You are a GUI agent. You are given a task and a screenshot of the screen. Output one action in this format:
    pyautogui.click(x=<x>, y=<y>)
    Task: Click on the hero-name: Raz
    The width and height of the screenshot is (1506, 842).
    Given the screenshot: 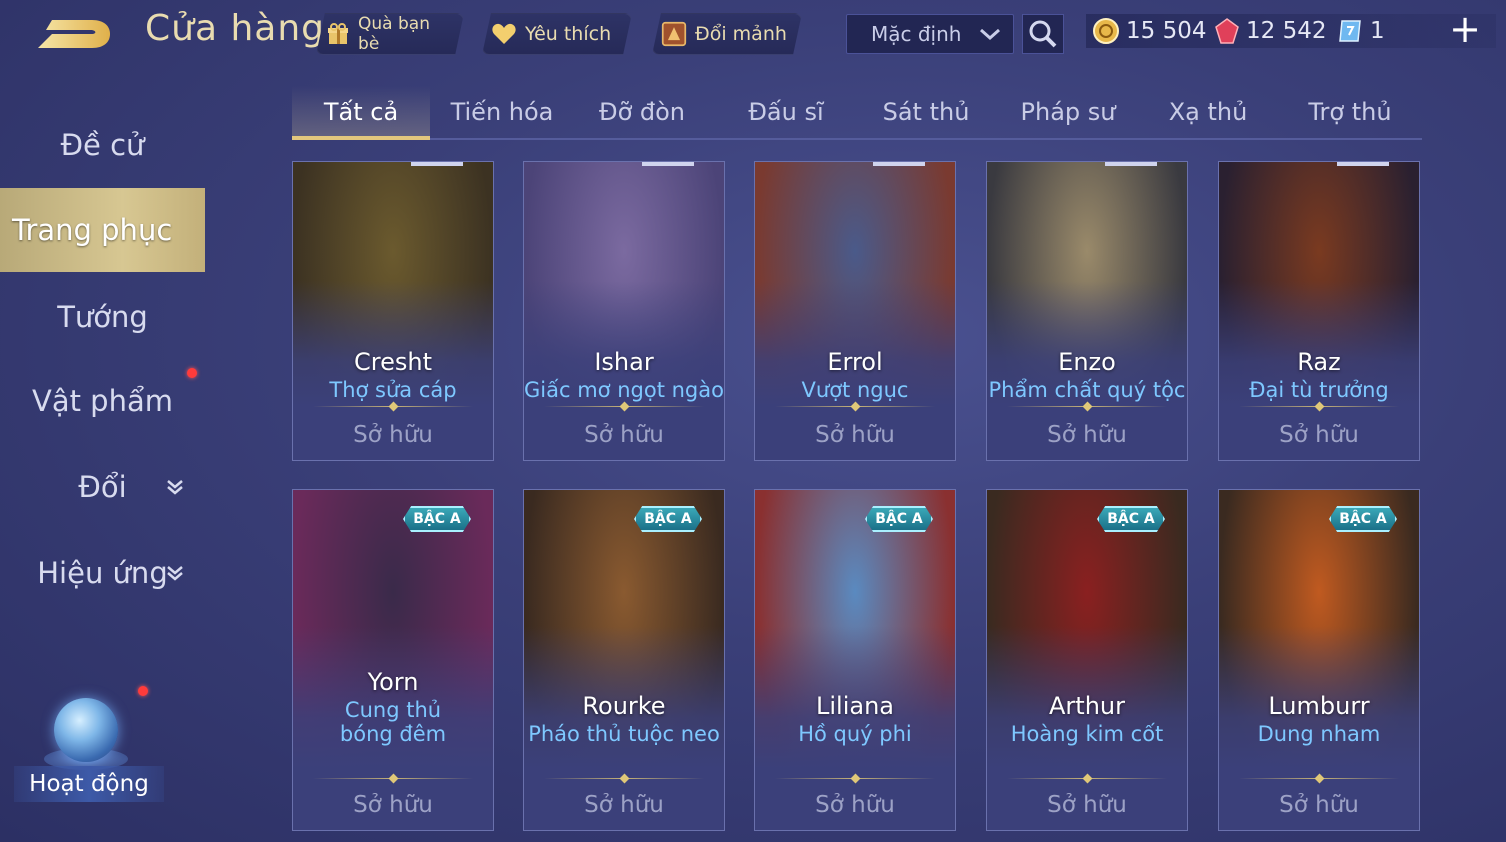 What is the action you would take?
    pyautogui.click(x=1319, y=362)
    